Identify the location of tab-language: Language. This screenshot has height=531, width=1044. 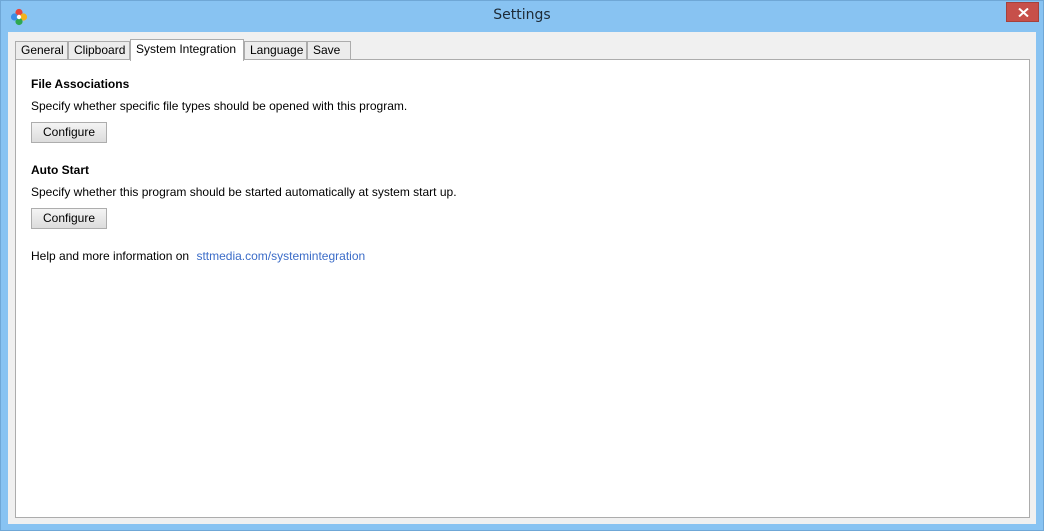
(275, 50).